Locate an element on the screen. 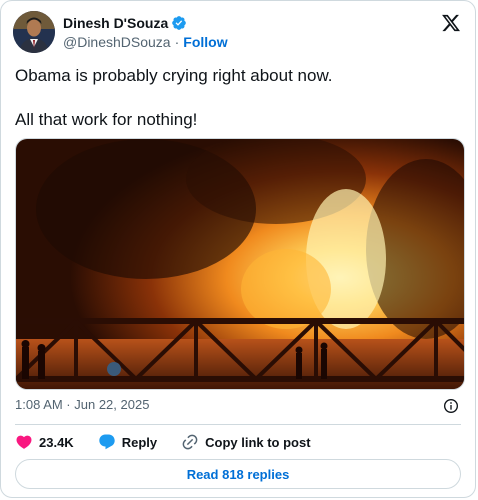  author-handle: @DineshDSouza is located at coordinates (117, 42).